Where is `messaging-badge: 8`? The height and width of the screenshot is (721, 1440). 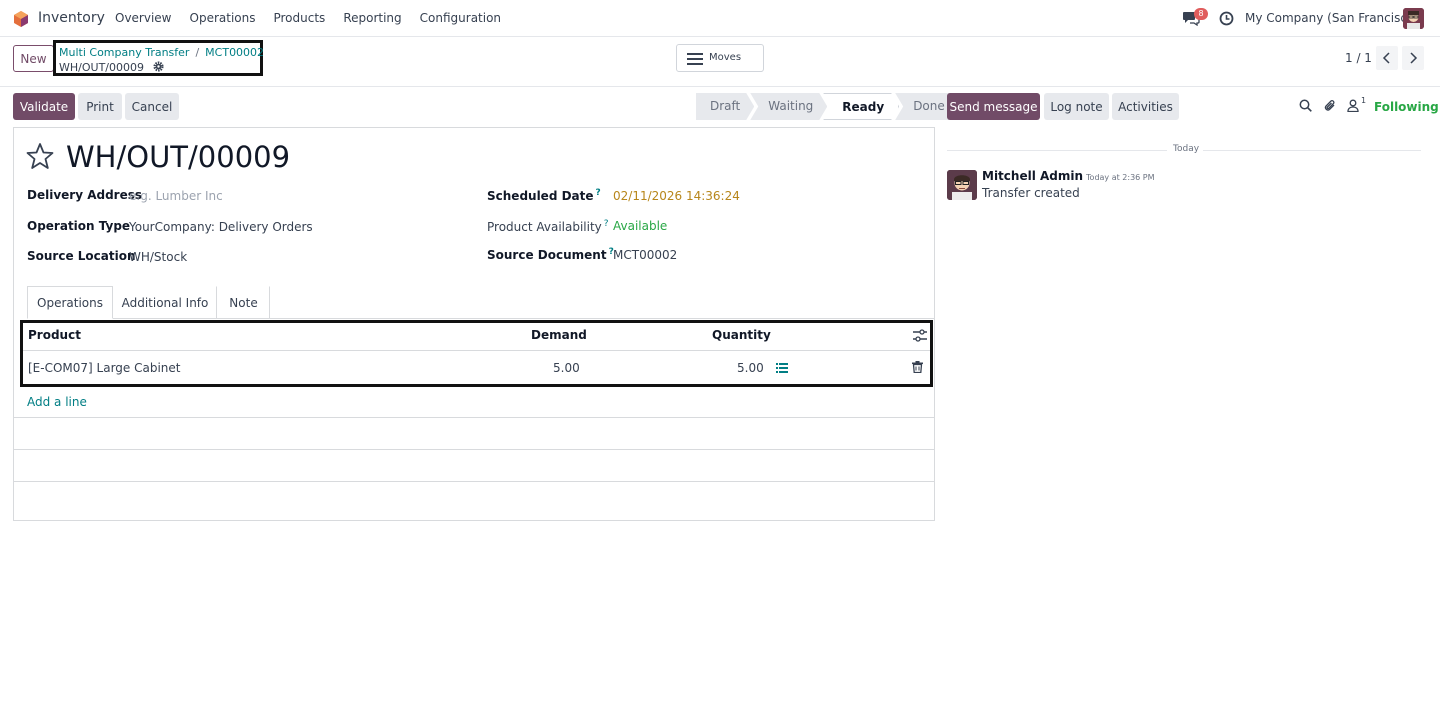 messaging-badge: 8 is located at coordinates (1201, 14).